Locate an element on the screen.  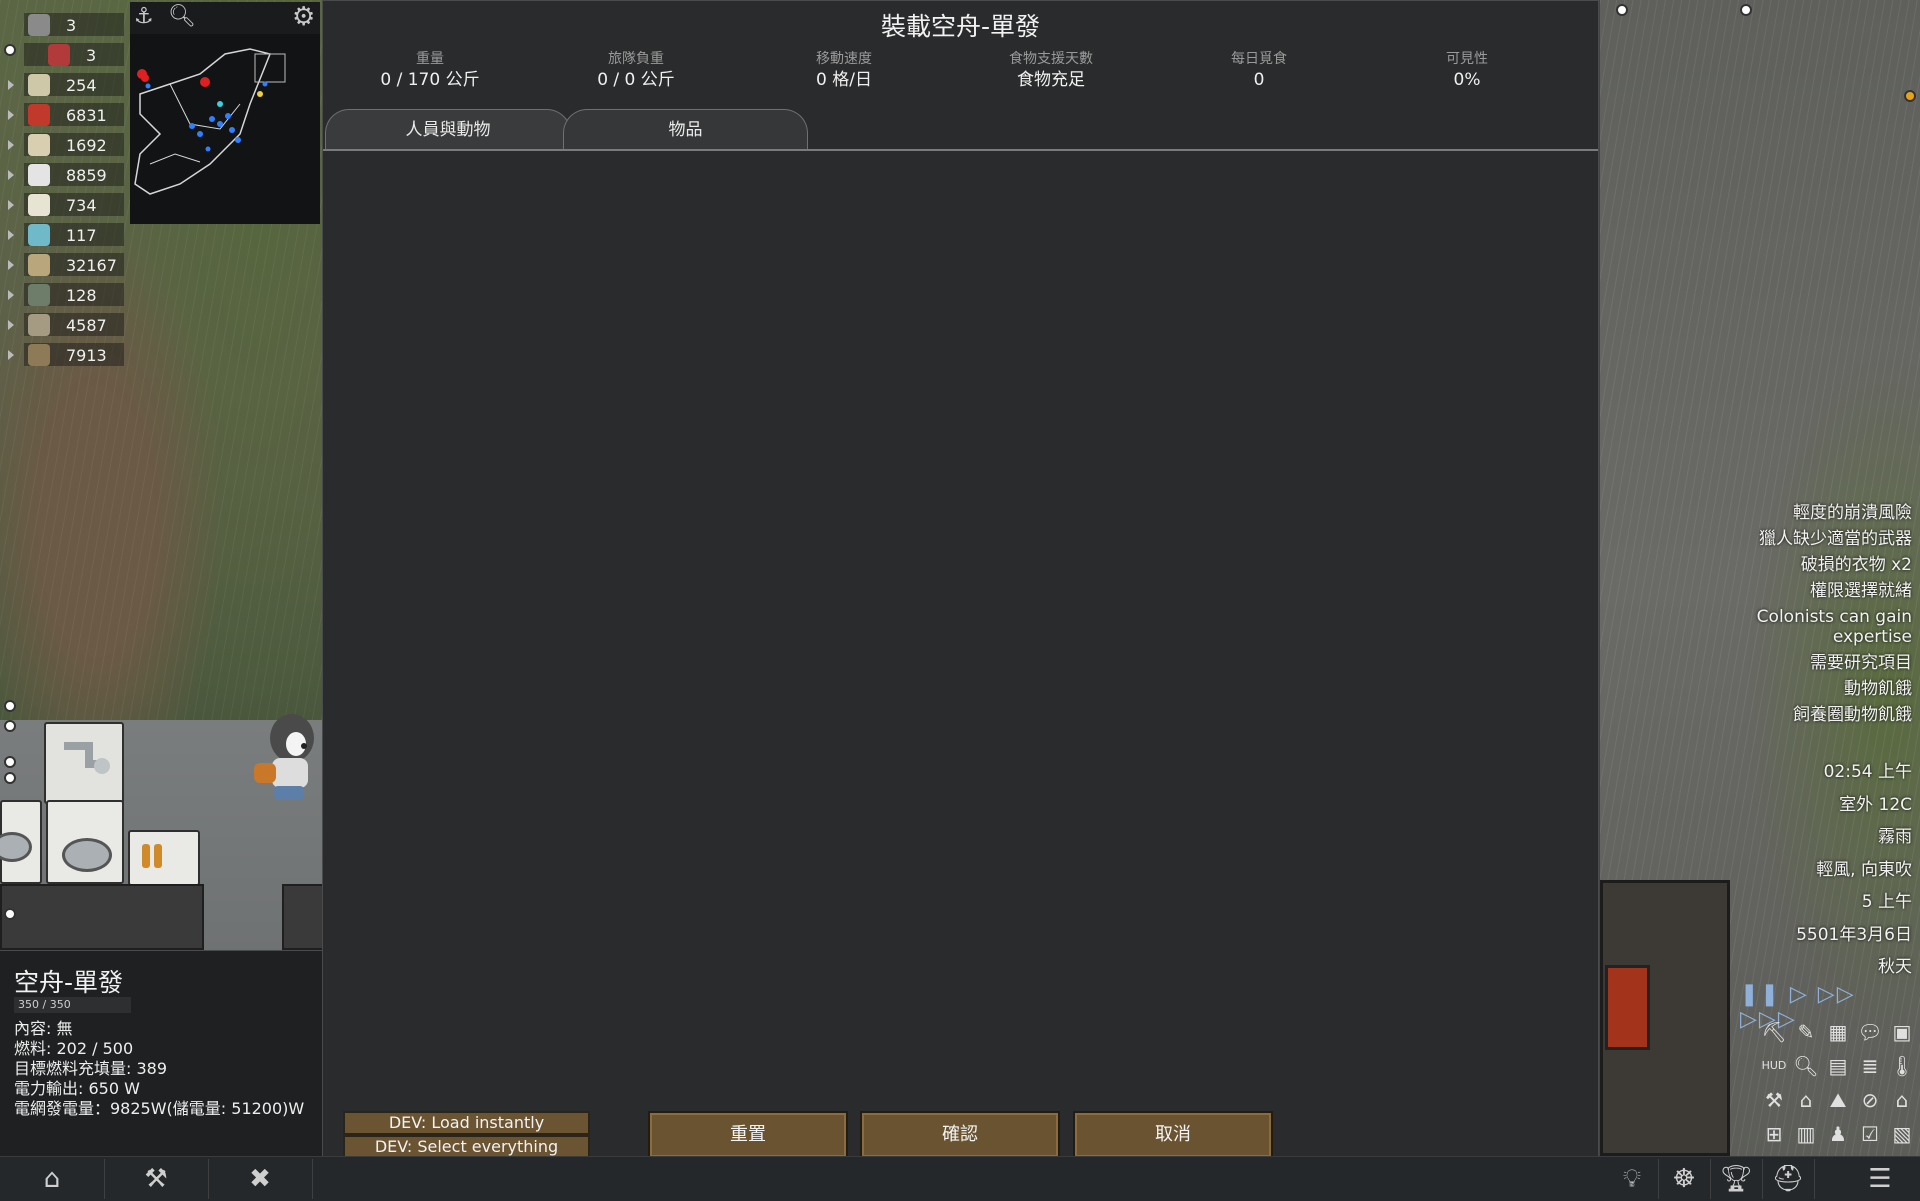
achievements-button: 🏆︎ is located at coordinates (1736, 1179).